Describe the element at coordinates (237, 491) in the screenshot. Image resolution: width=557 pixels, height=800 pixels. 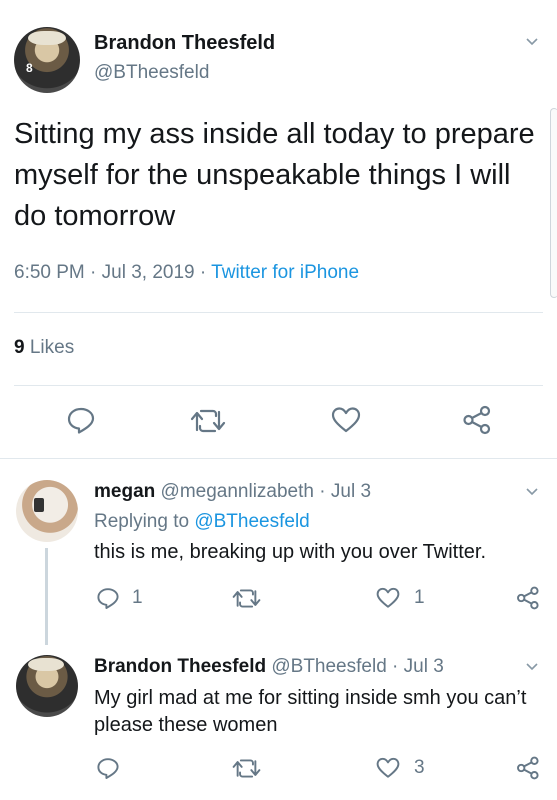
I see `reply-author-handle: @megannlizabeth` at that location.